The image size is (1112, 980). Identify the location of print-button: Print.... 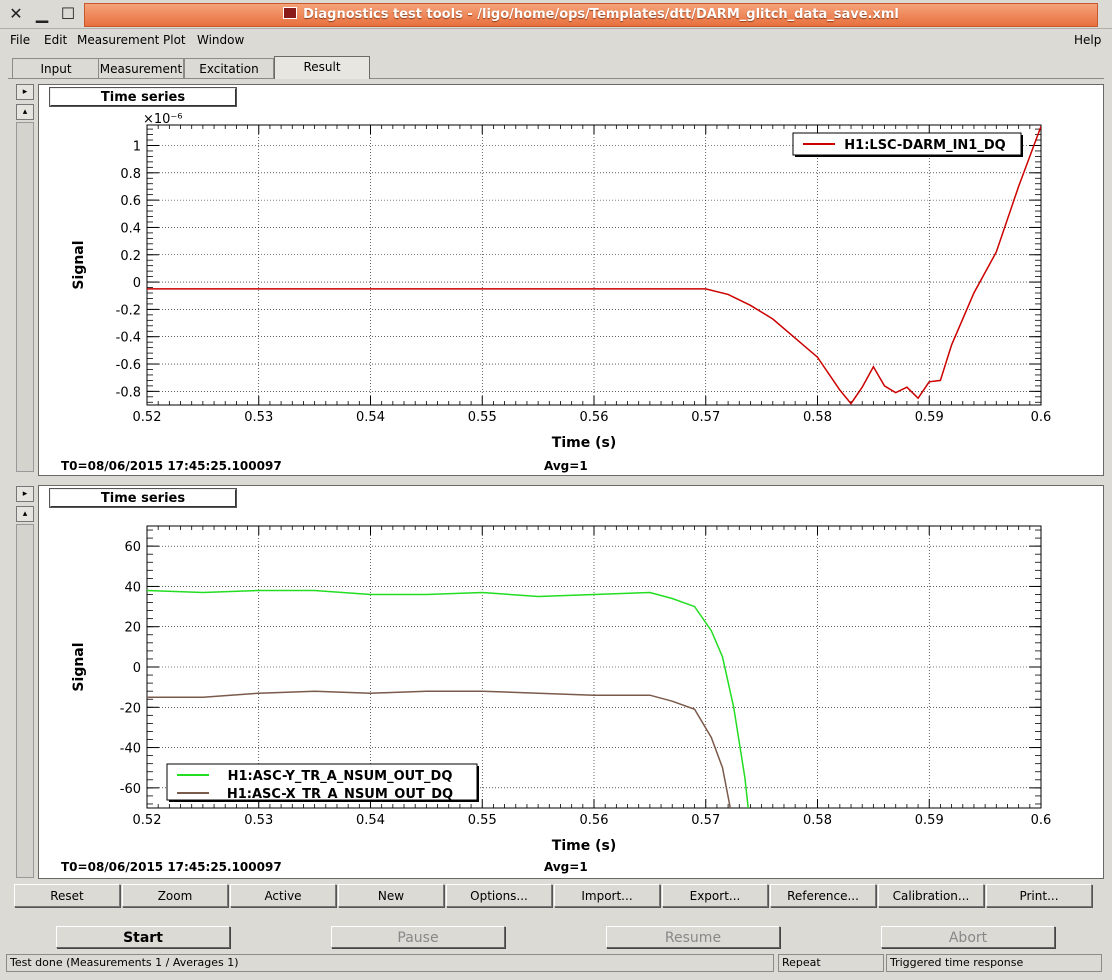
(1039, 895).